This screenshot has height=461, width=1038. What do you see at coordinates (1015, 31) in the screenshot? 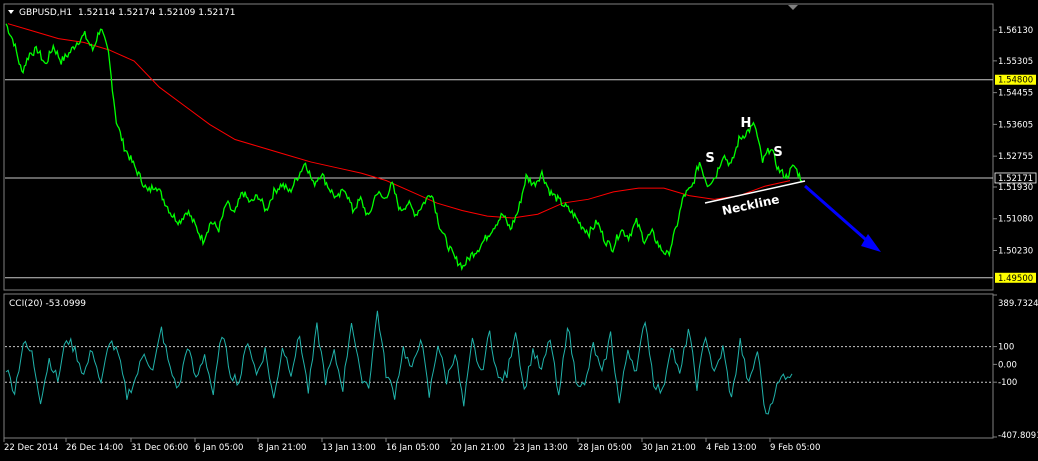
I see `price-tick-label: 1.56130` at bounding box center [1015, 31].